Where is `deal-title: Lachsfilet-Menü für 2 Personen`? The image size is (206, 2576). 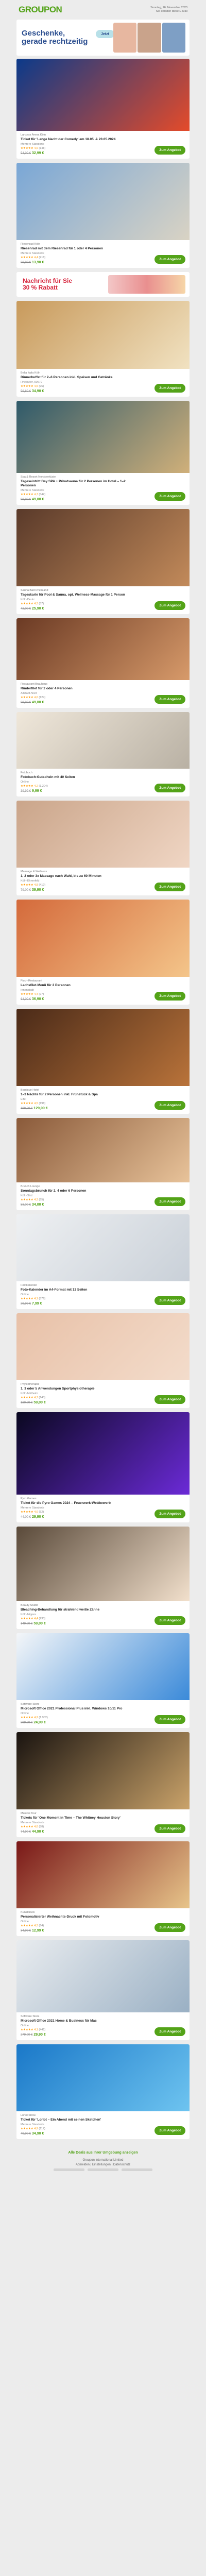
deal-title: Lachsfilet-Menü für 2 Personen is located at coordinates (81, 986).